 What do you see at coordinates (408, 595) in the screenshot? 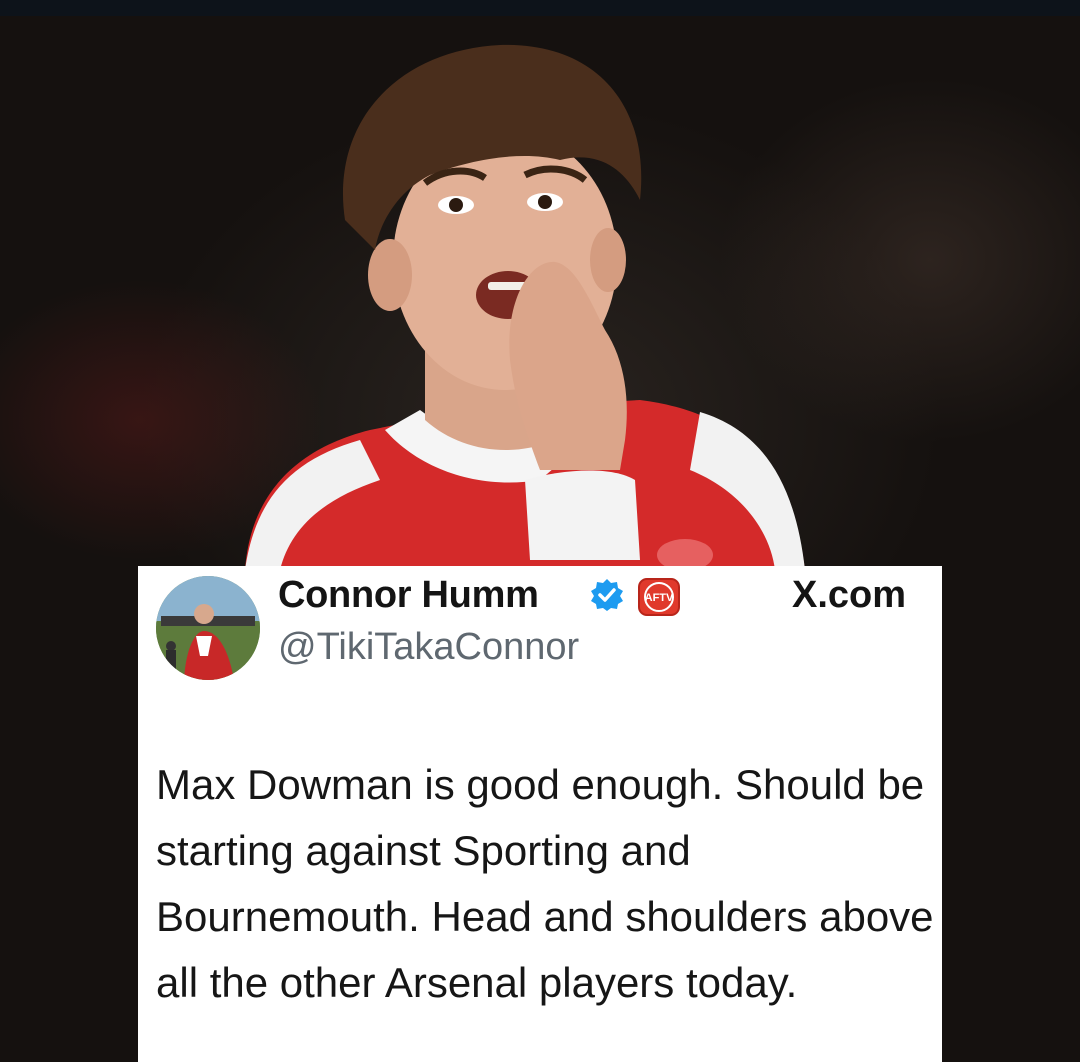
I see `display-name: Connor Humm` at bounding box center [408, 595].